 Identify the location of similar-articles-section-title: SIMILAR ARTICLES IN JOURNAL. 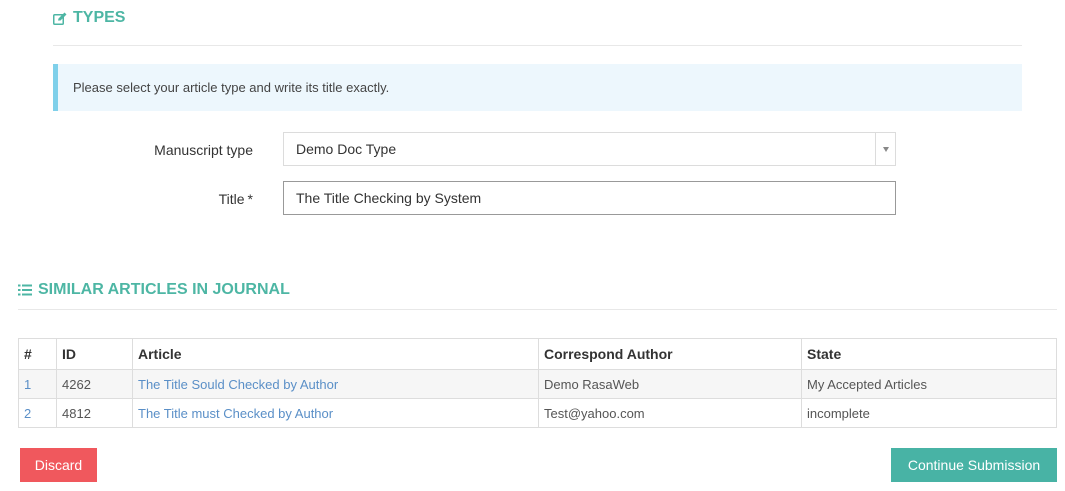
(154, 290).